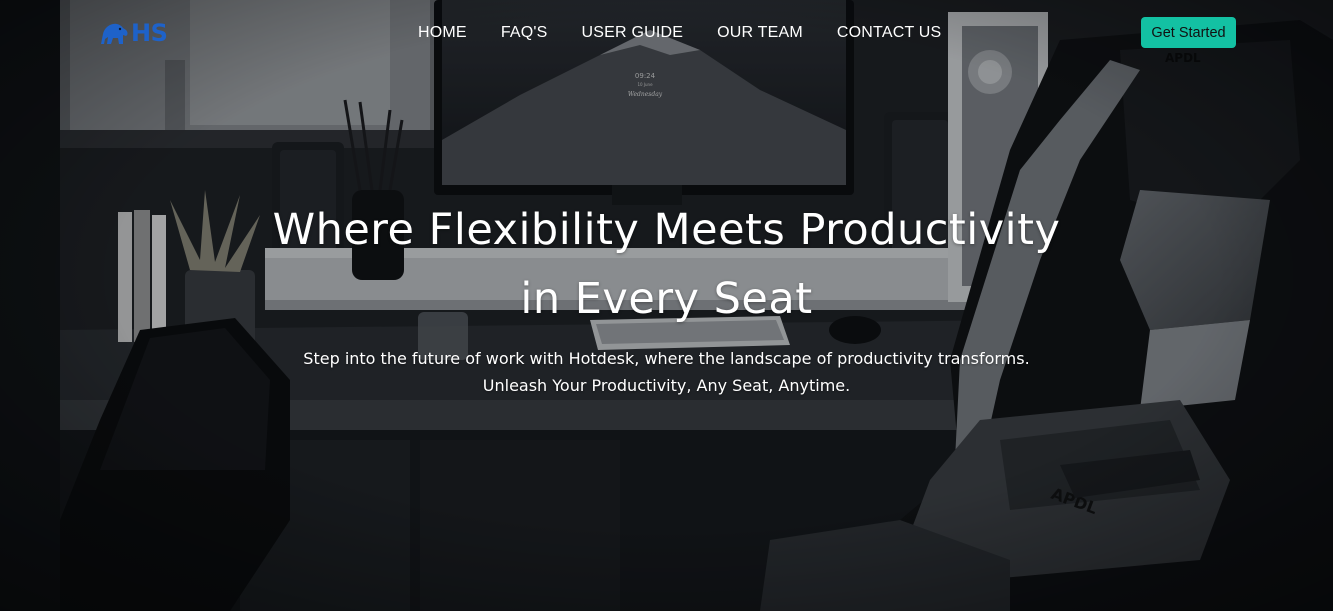  I want to click on brand-logo: HS, so click(133, 33).